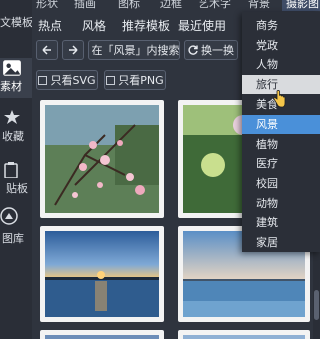 The image size is (320, 339). What do you see at coordinates (47, 5) in the screenshot?
I see `tab-shape: 形状` at bounding box center [47, 5].